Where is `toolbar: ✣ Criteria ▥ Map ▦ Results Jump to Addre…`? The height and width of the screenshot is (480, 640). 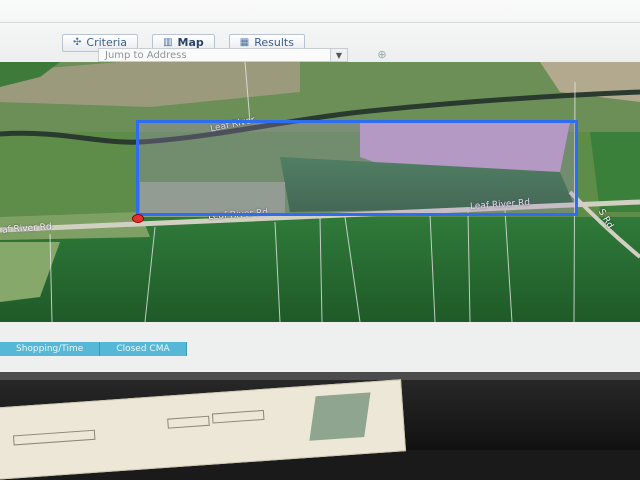 toolbar: ✣ Criteria ▥ Map ▦ Results Jump to Addre… is located at coordinates (320, 33).